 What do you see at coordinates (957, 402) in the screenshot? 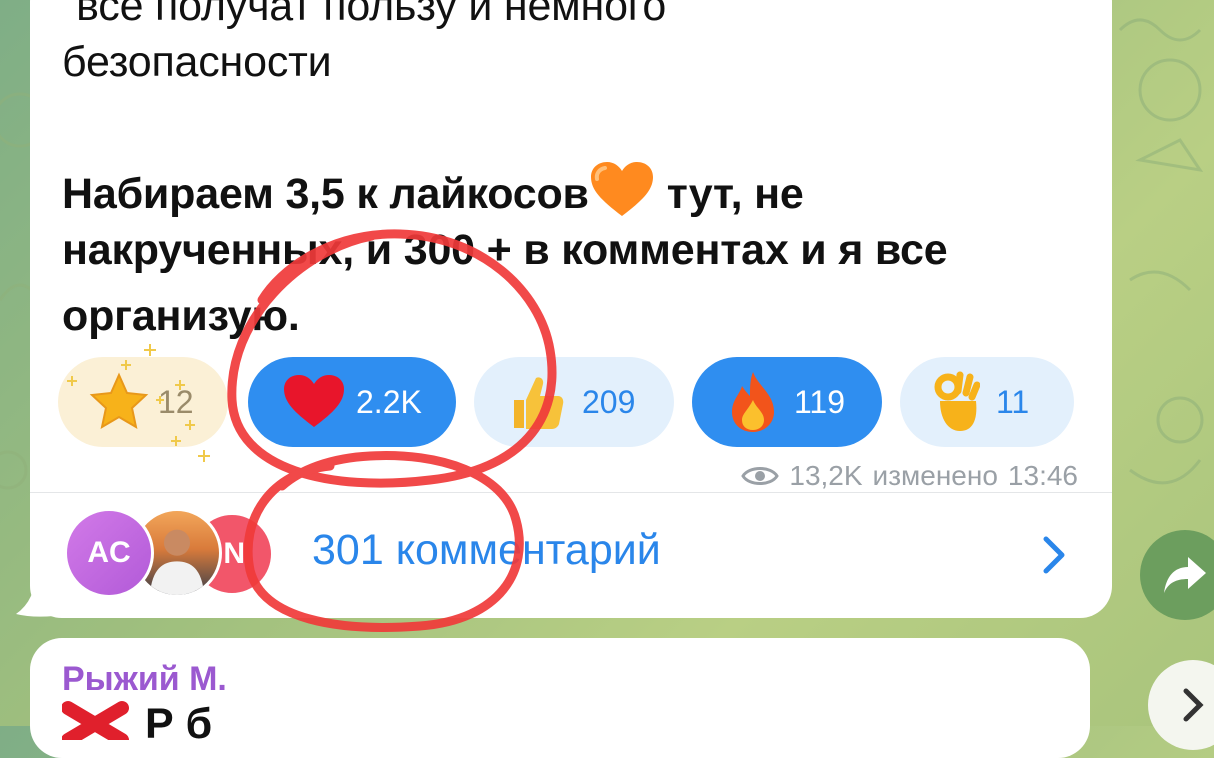
I see `ok-hand-icon` at bounding box center [957, 402].